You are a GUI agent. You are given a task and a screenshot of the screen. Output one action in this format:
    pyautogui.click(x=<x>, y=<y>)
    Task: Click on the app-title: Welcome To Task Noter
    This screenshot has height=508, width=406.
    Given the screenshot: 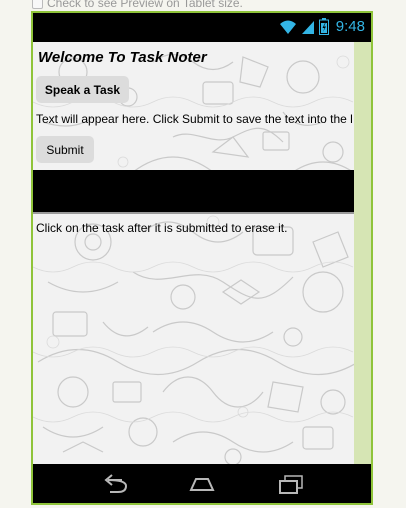 What is the action you would take?
    pyautogui.click(x=122, y=57)
    